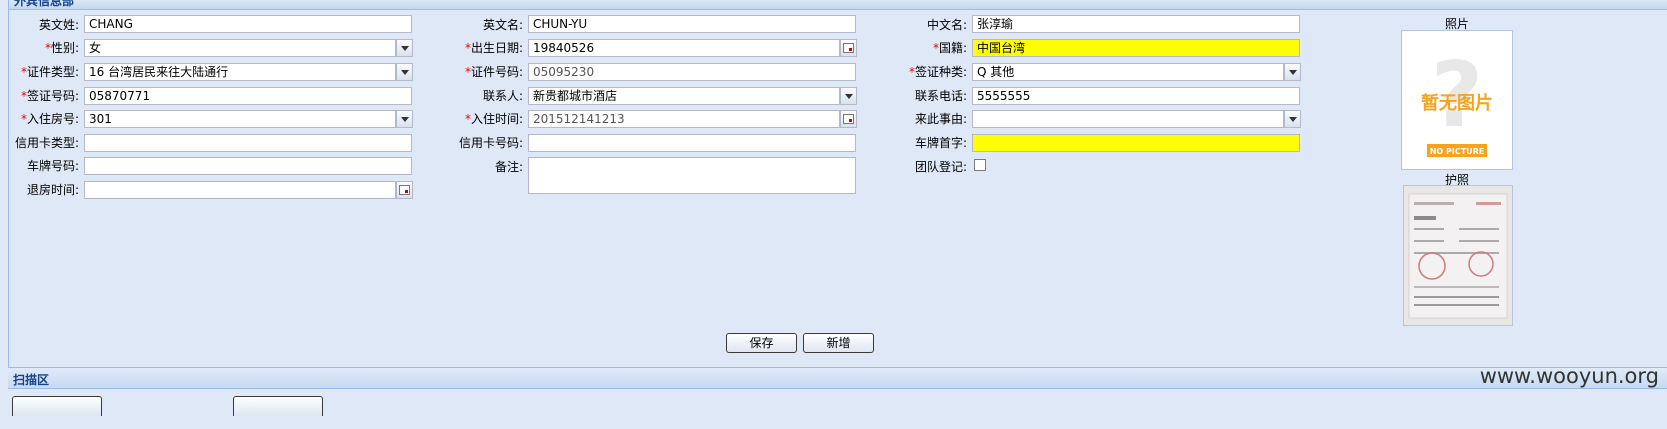 The image size is (1667, 429). What do you see at coordinates (240, 48) in the screenshot?
I see `gender-select: 女` at bounding box center [240, 48].